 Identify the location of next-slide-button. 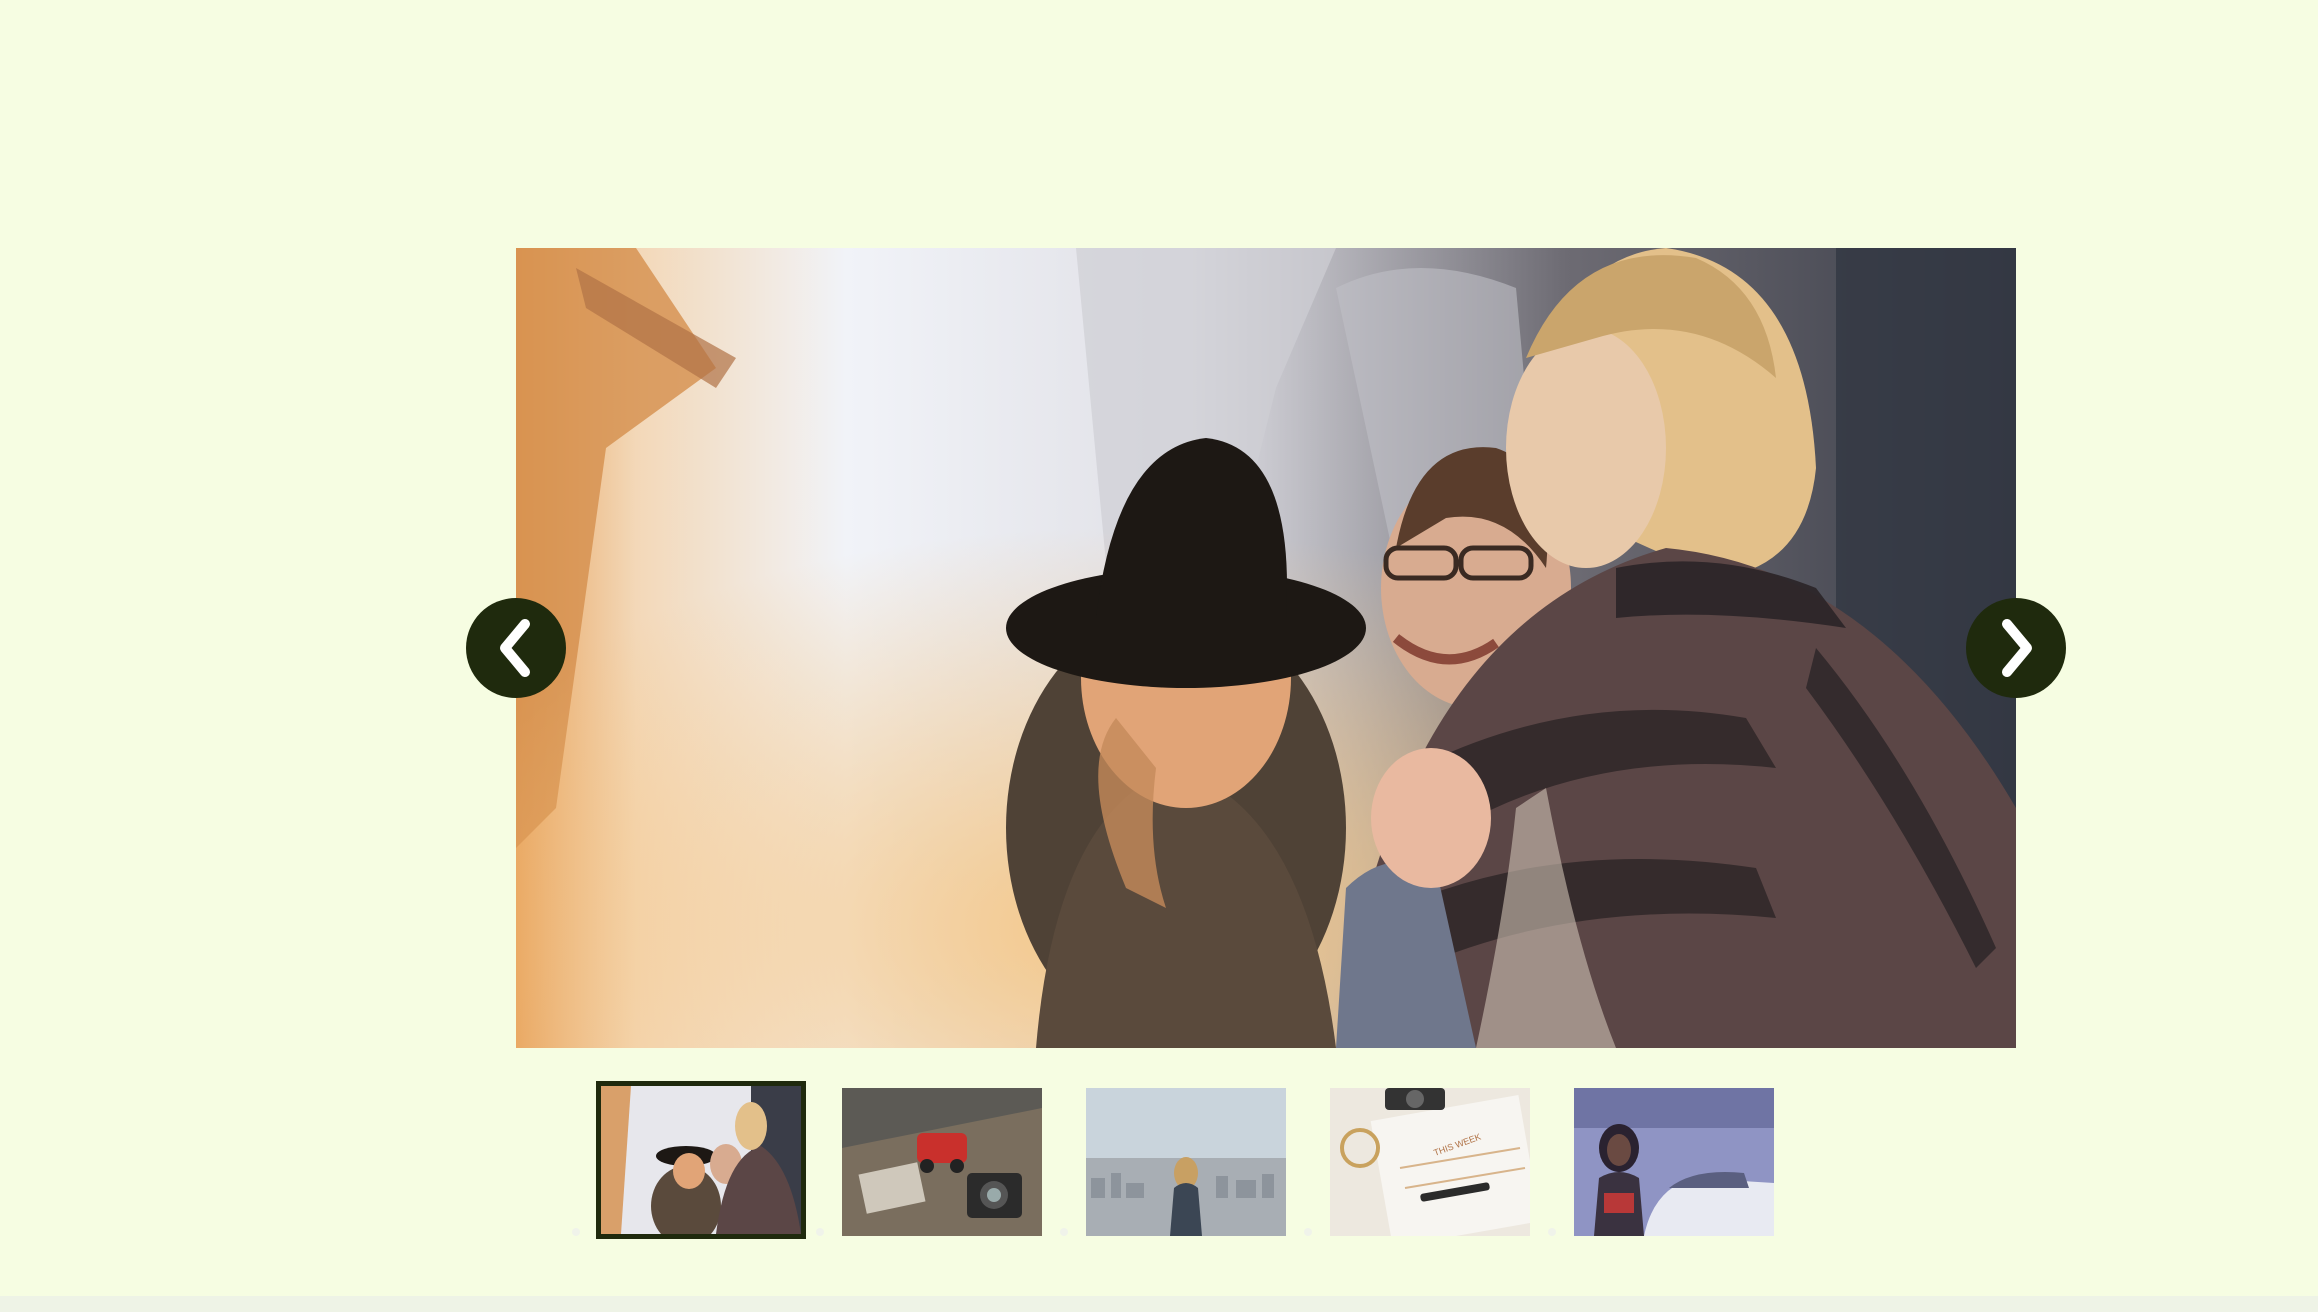
(2016, 648).